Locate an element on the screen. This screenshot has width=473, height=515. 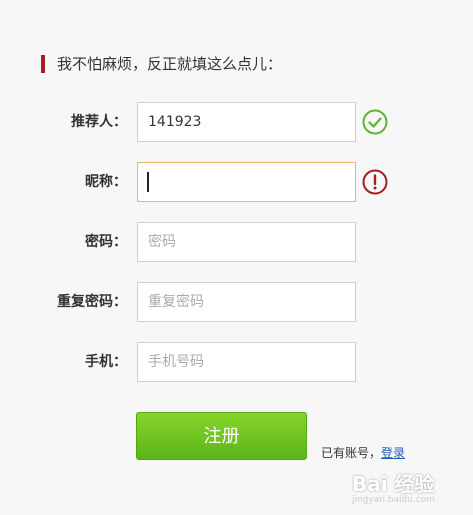
password-input is located at coordinates (246, 242).